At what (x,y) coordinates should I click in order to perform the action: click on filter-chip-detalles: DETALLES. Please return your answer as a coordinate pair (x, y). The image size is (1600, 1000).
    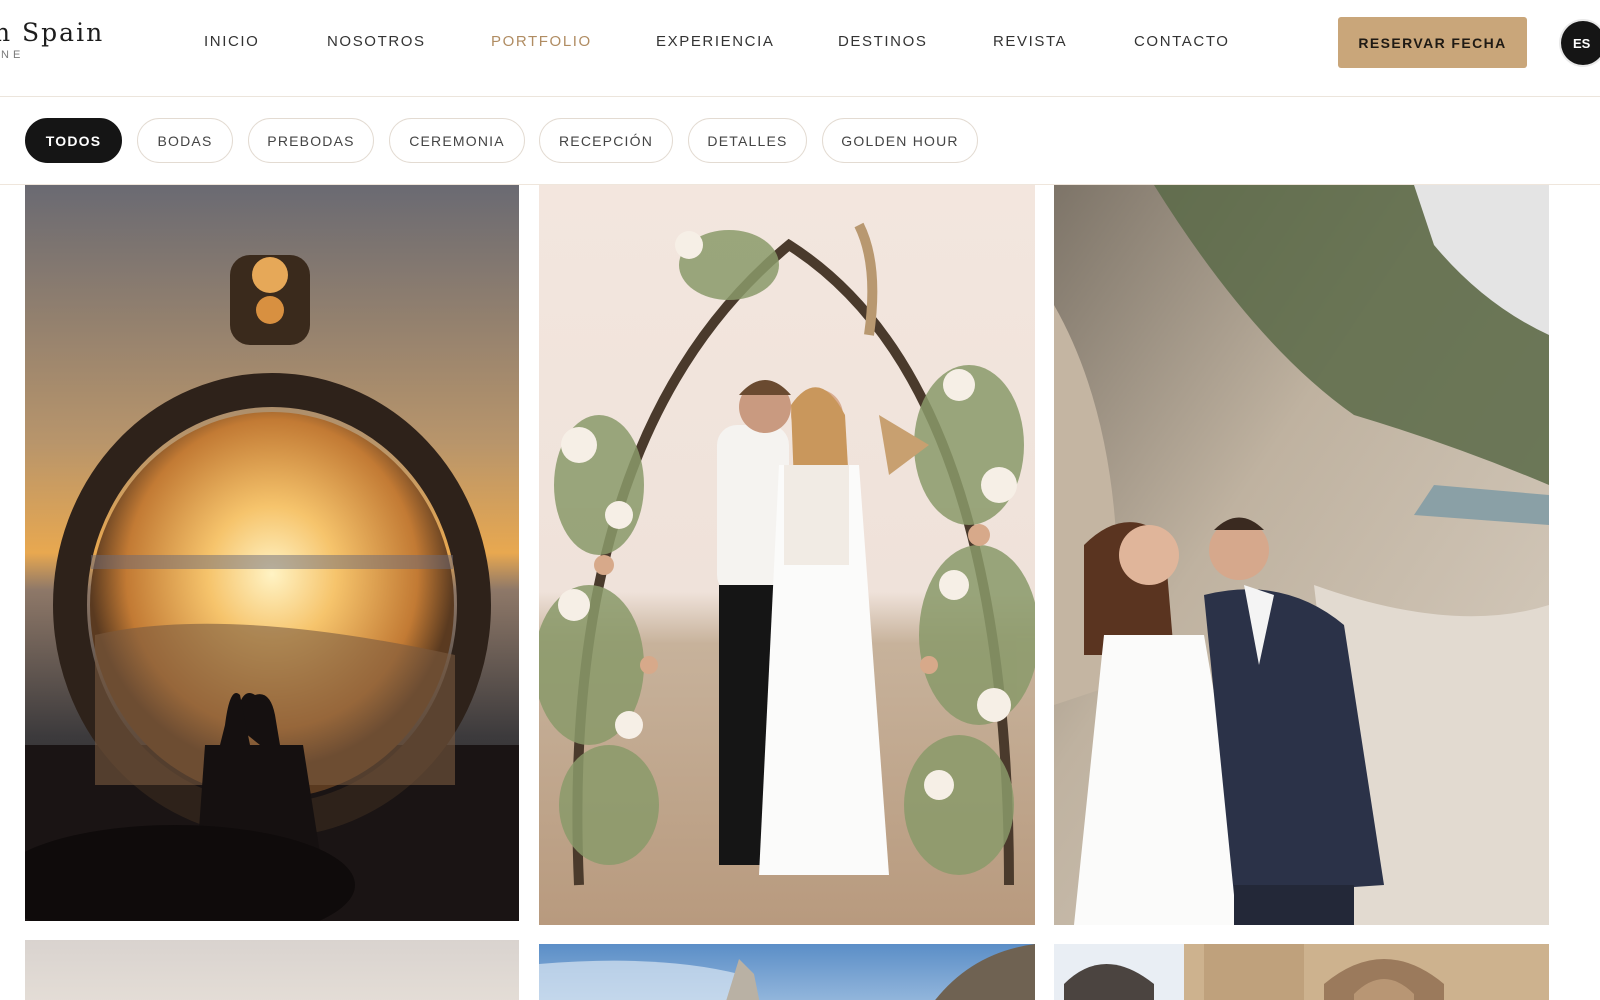
    Looking at the image, I should click on (747, 140).